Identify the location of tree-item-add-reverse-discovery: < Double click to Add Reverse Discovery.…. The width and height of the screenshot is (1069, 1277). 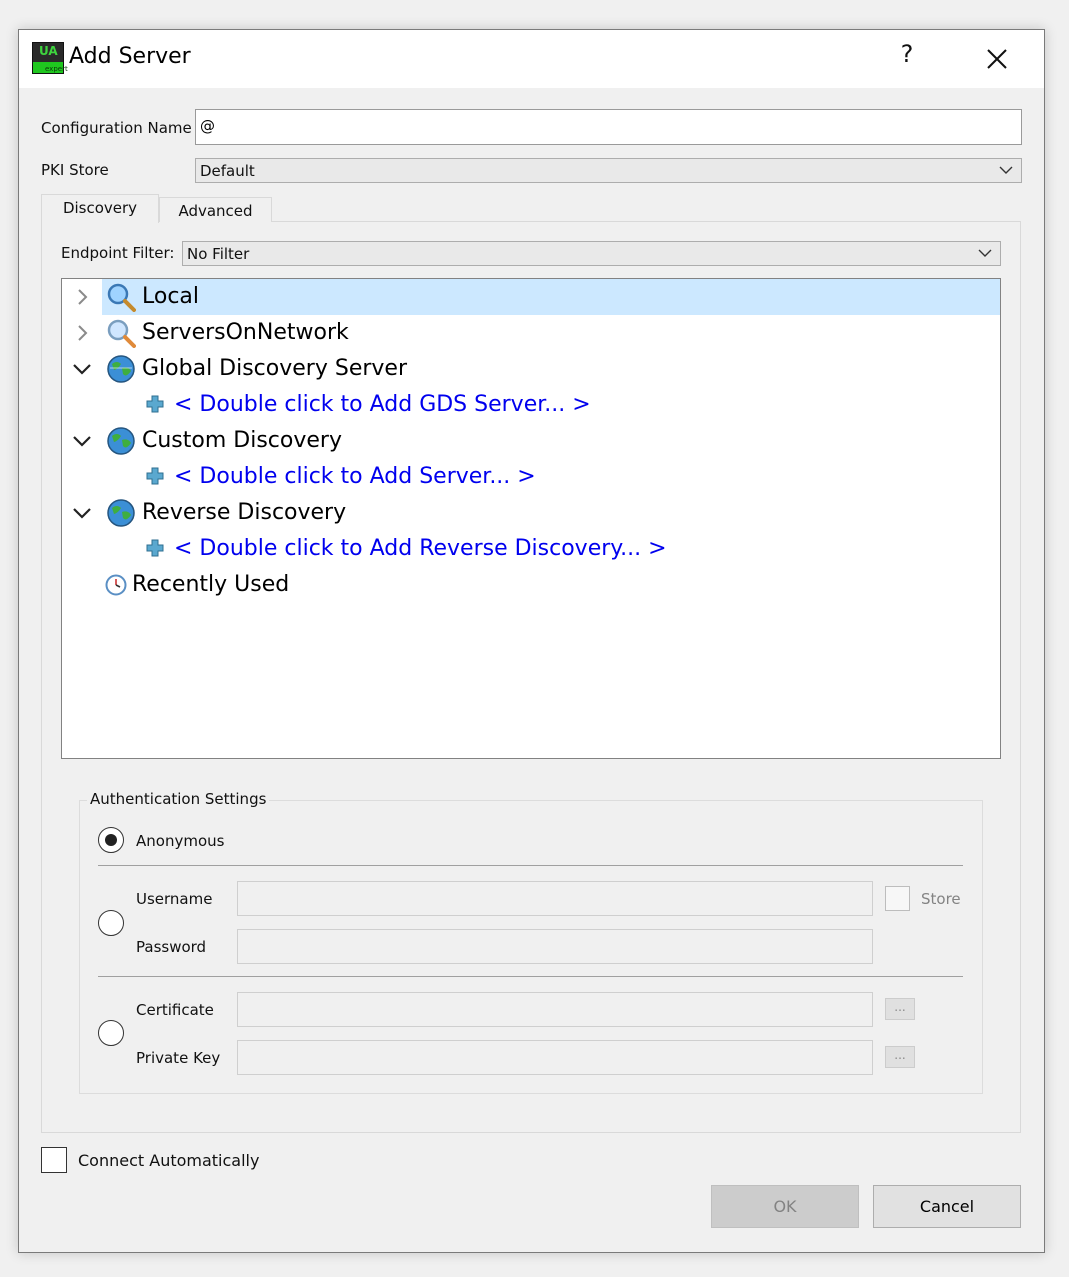
(572, 549).